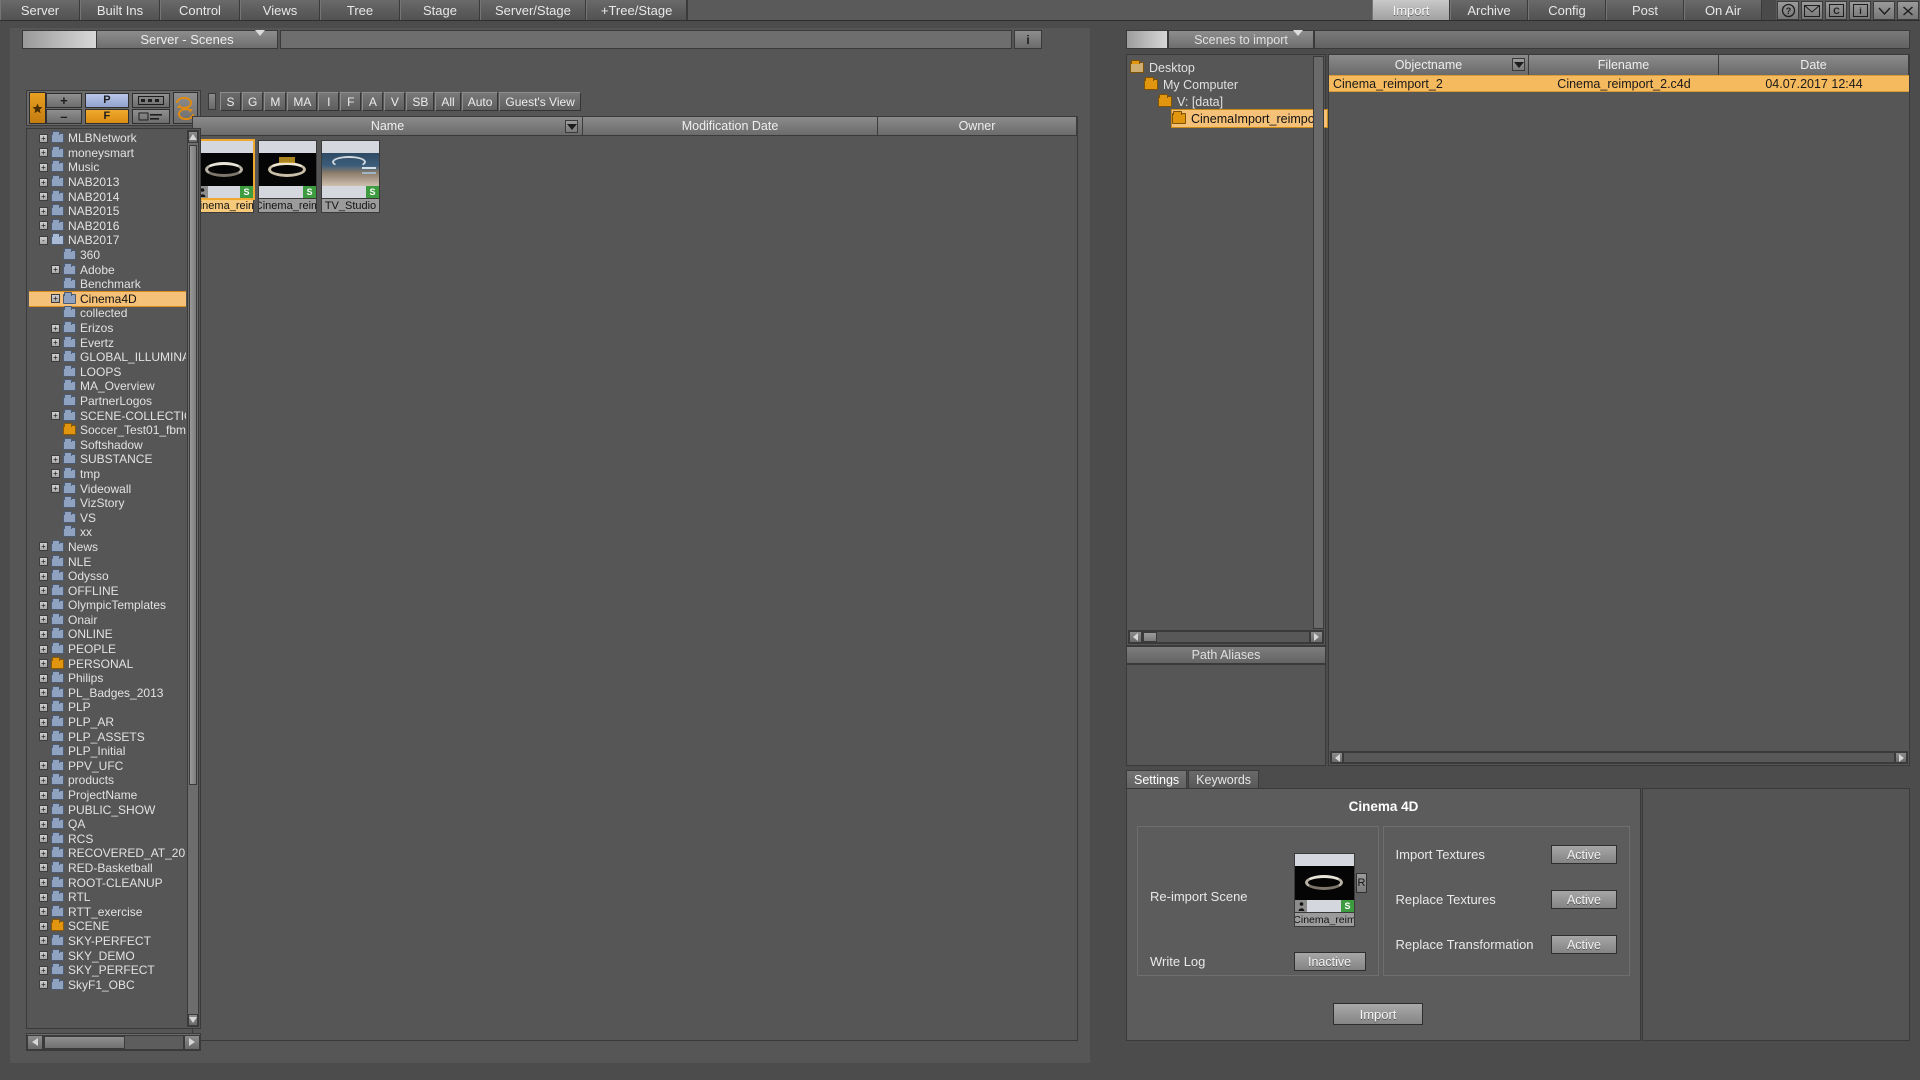 The image size is (1920, 1080). I want to click on tree-item-qa: + QA, so click(107, 824).